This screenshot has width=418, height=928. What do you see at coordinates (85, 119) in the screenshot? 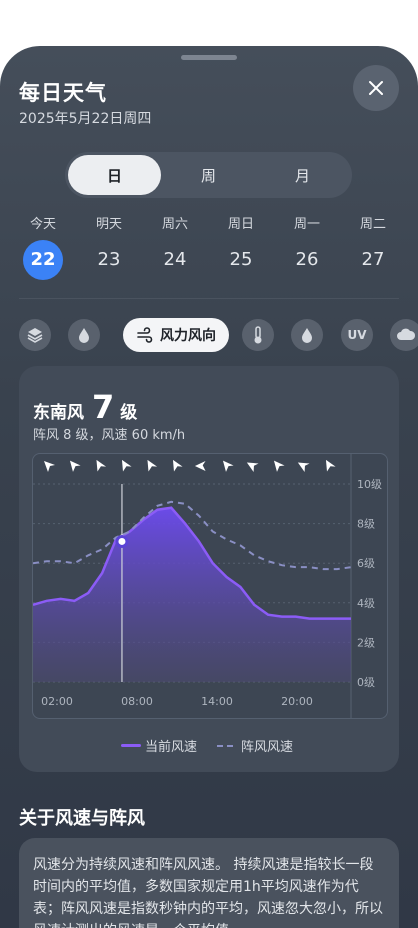
I see `page-date: 2025年5月22日周四` at bounding box center [85, 119].